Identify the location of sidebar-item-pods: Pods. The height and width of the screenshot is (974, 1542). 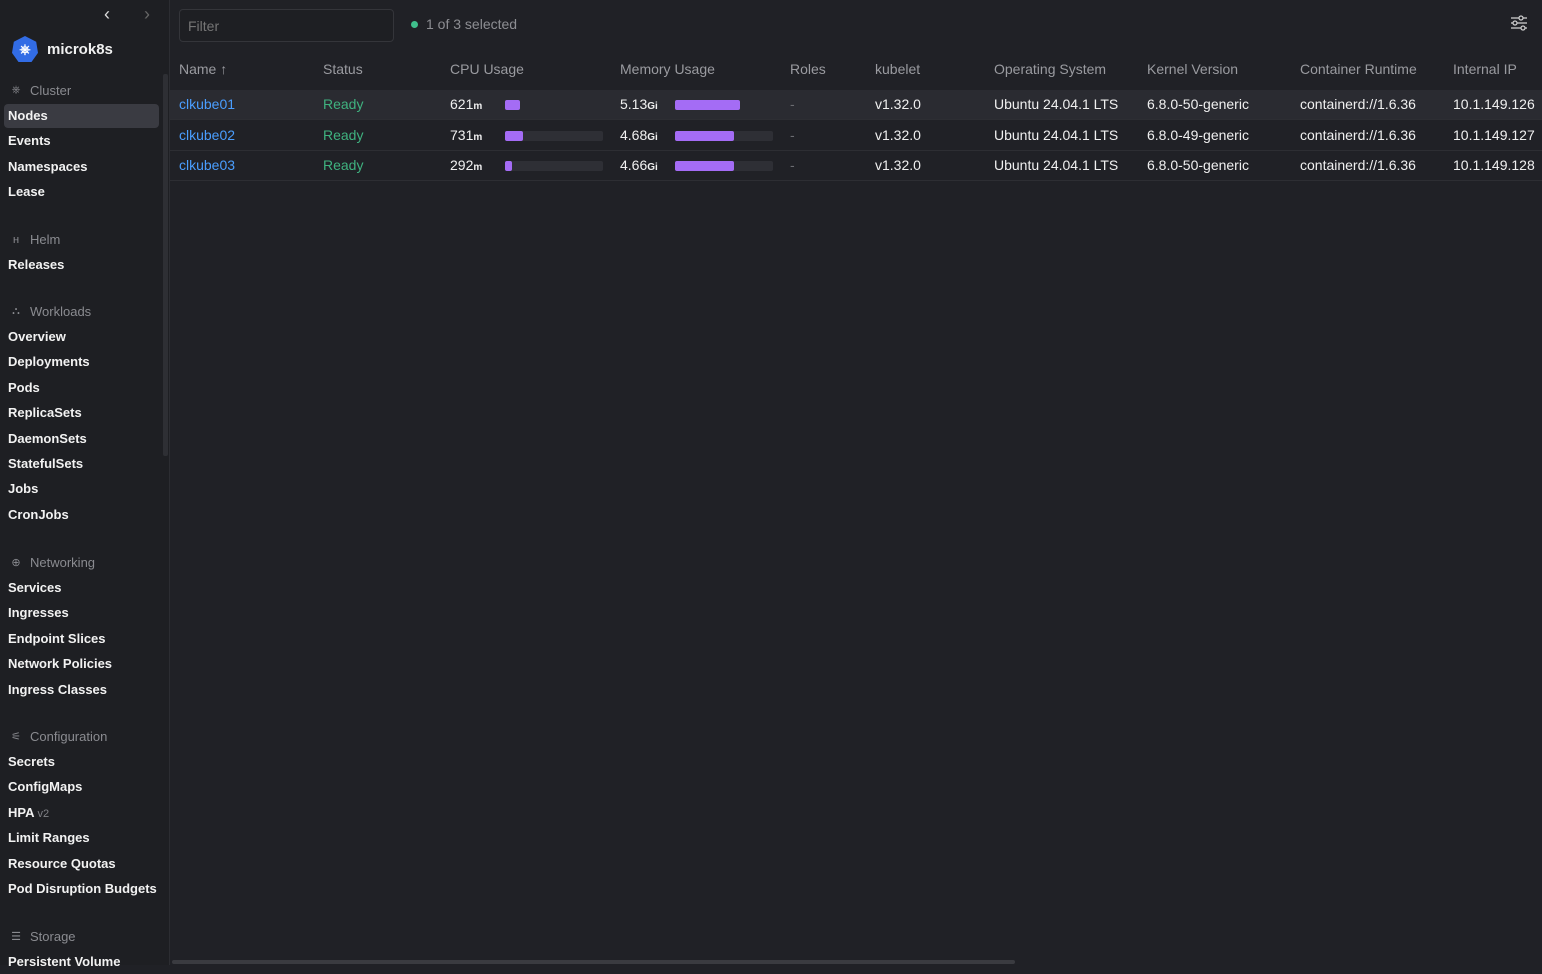
(81, 388).